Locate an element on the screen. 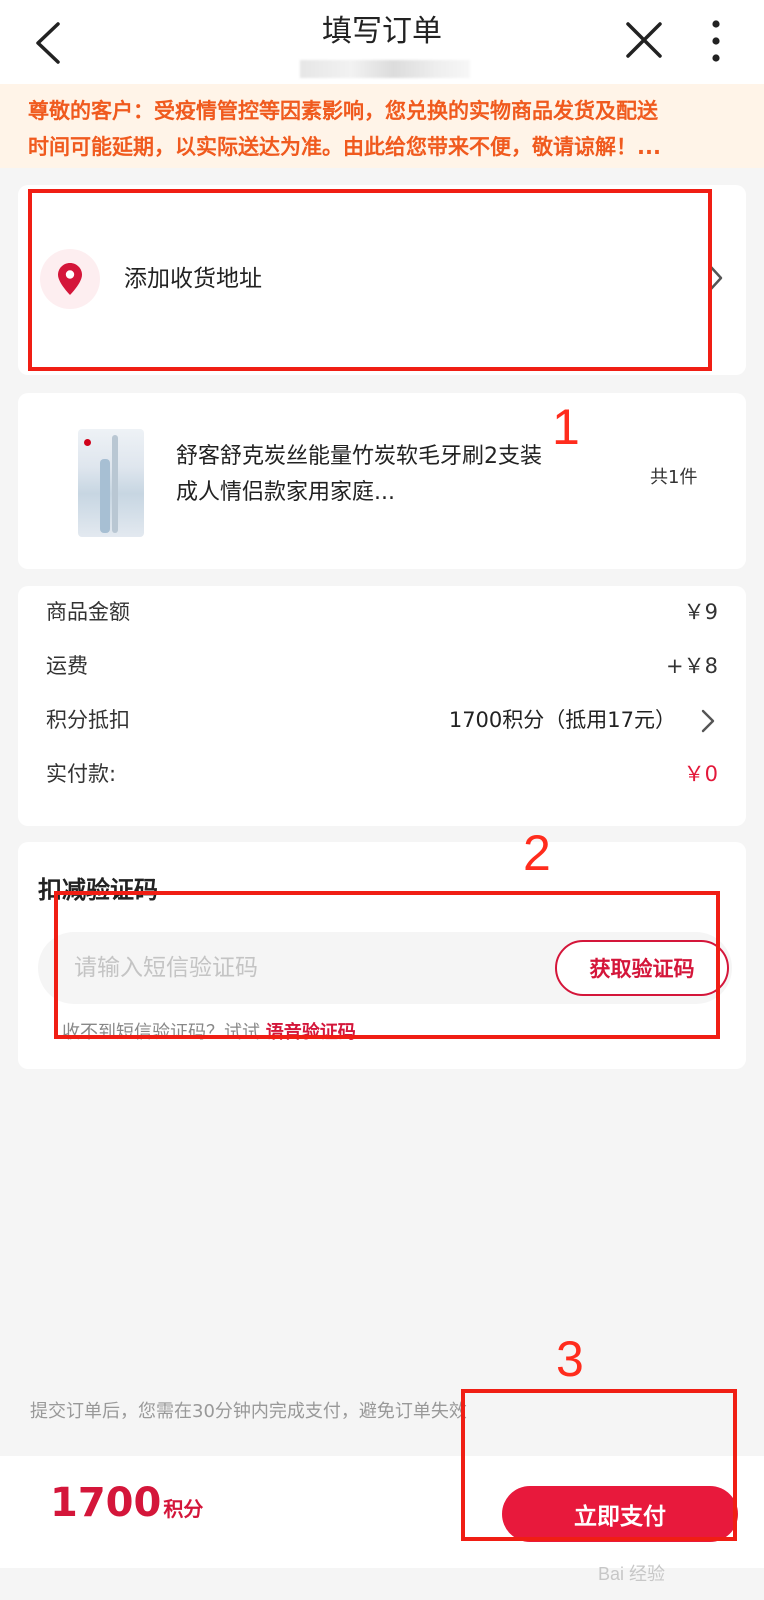  actual-payment-label: 实付款: is located at coordinates (81, 774).